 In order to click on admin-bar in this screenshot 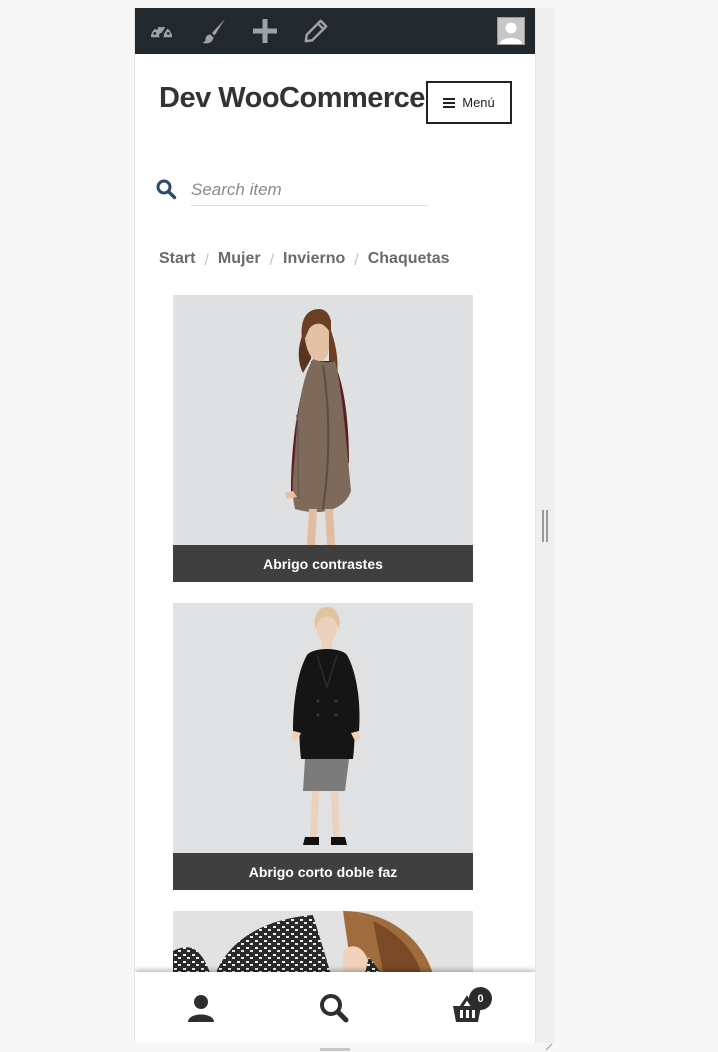, I will do `click(335, 31)`.